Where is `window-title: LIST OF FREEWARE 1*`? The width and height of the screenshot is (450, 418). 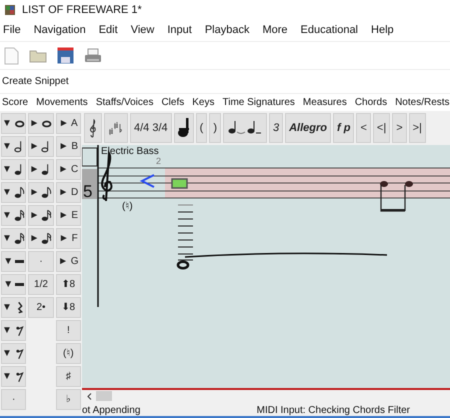 window-title: LIST OF FREEWARE 1* is located at coordinates (82, 10).